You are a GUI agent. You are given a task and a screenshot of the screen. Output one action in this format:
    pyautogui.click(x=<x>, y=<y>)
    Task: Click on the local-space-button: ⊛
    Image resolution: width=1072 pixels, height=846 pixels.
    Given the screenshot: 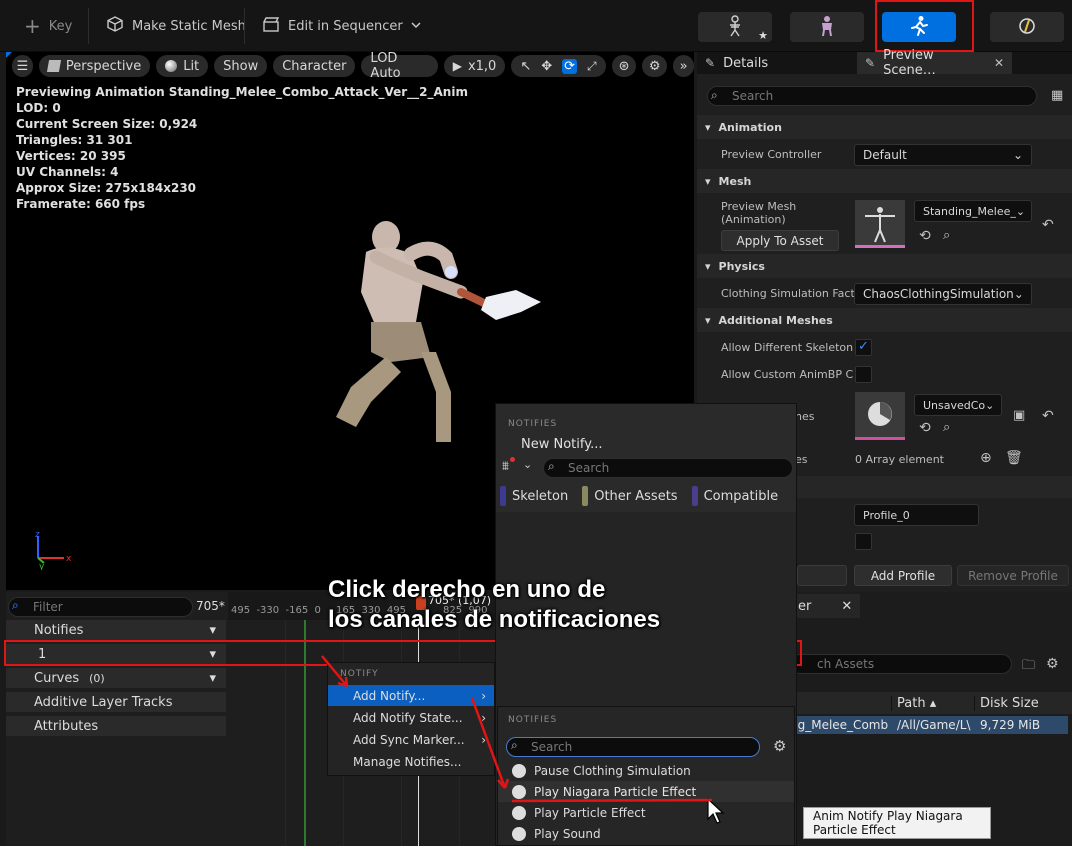 What is the action you would take?
    pyautogui.click(x=624, y=66)
    